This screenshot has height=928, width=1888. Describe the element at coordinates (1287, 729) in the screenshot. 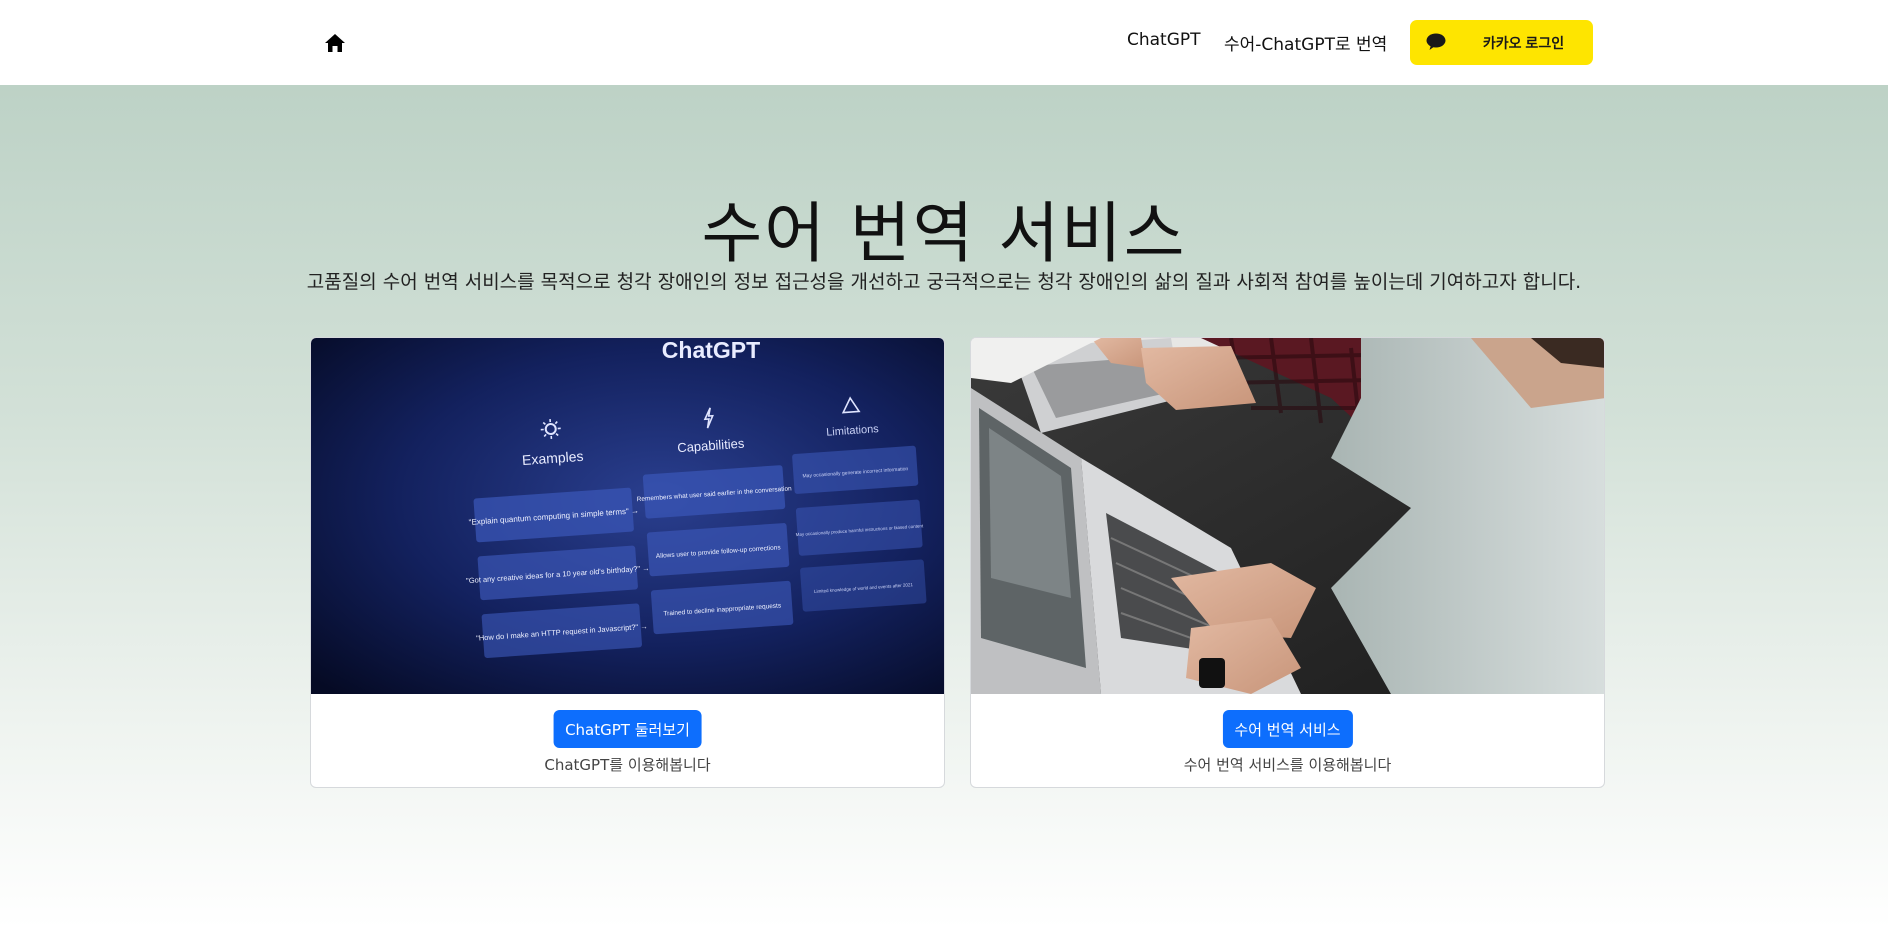

I see `sign-translate-button: 수어 번역 서비스` at that location.